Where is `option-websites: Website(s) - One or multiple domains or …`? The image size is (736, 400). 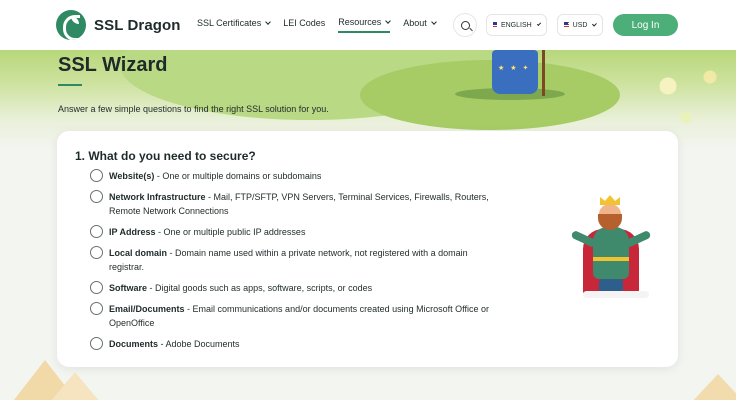
option-websites: Website(s) - One or multiple domains or … is located at coordinates (299, 176).